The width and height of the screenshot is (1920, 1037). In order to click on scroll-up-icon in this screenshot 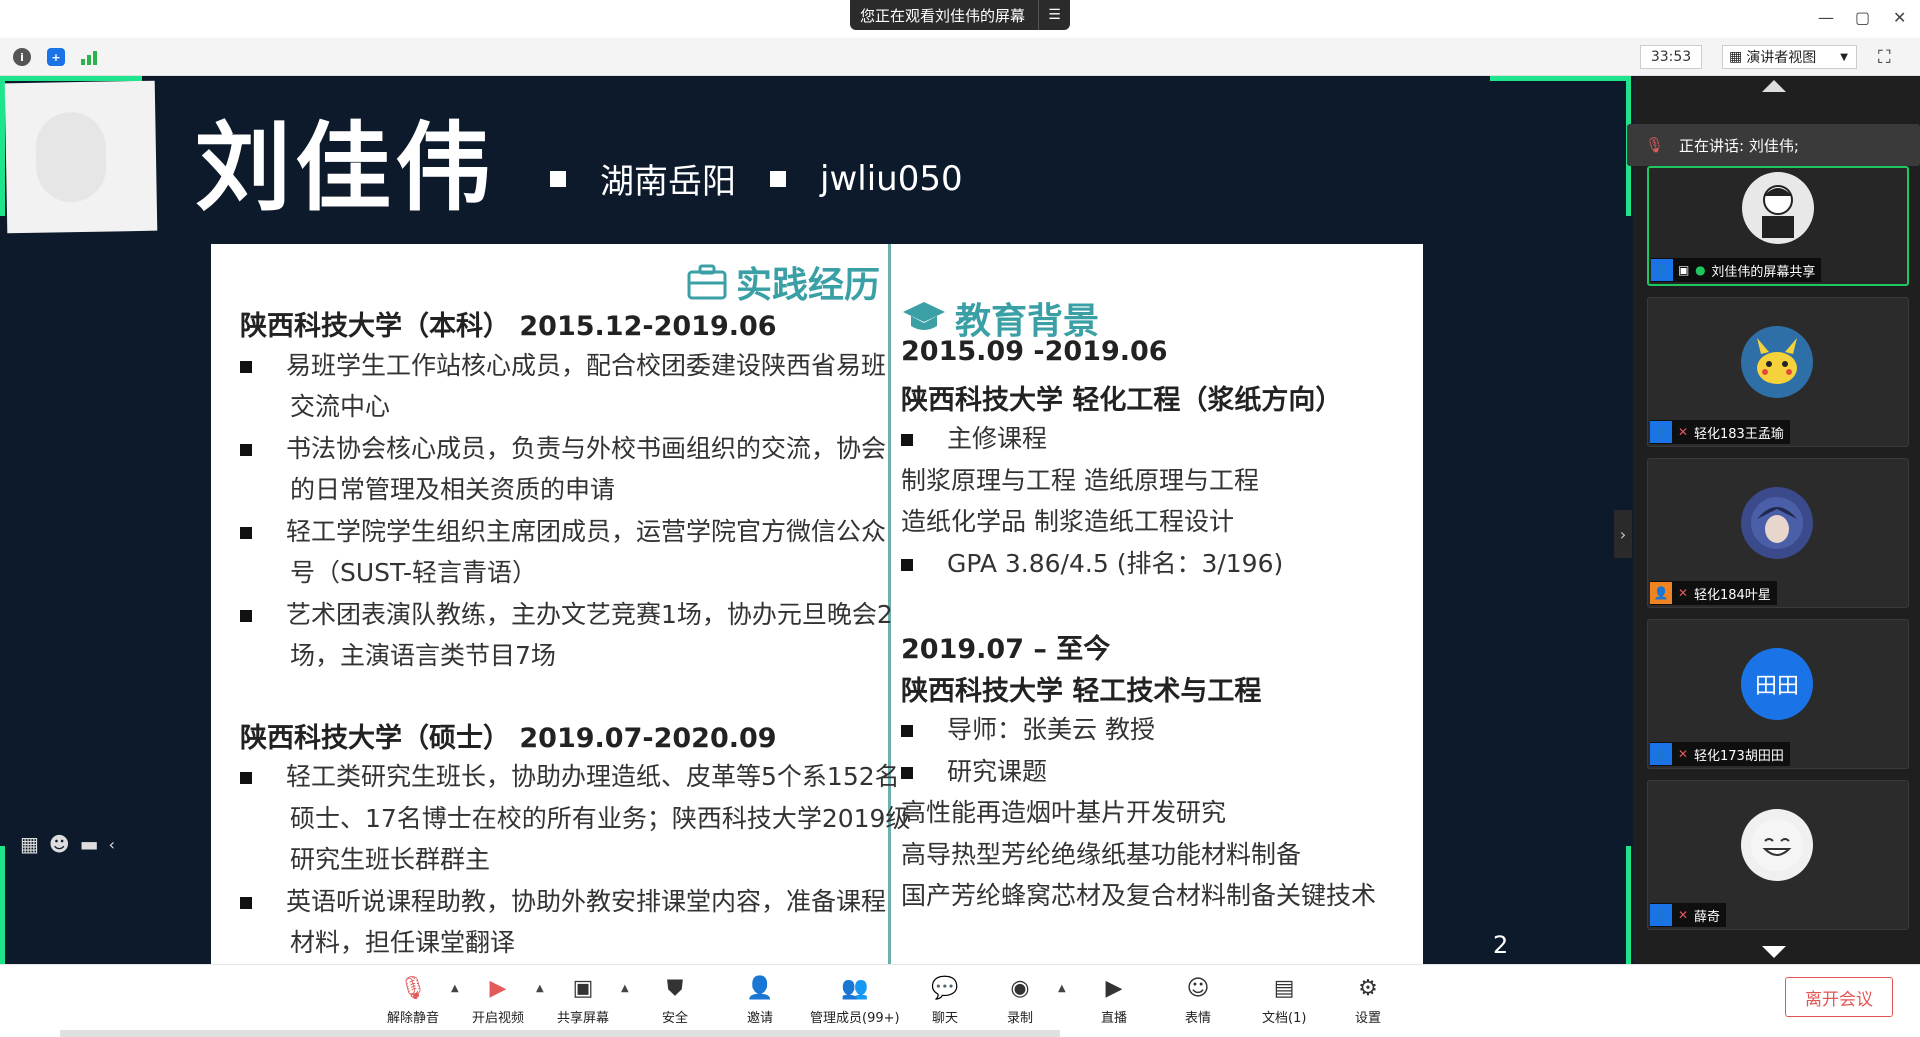, I will do `click(1774, 86)`.